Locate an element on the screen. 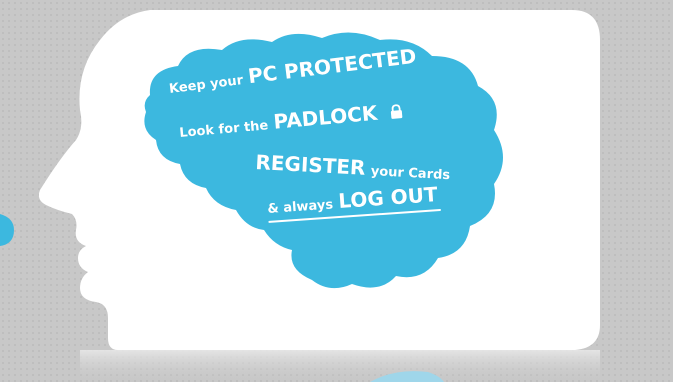 This screenshot has width=673, height=382. reflection is located at coordinates (340, 366).